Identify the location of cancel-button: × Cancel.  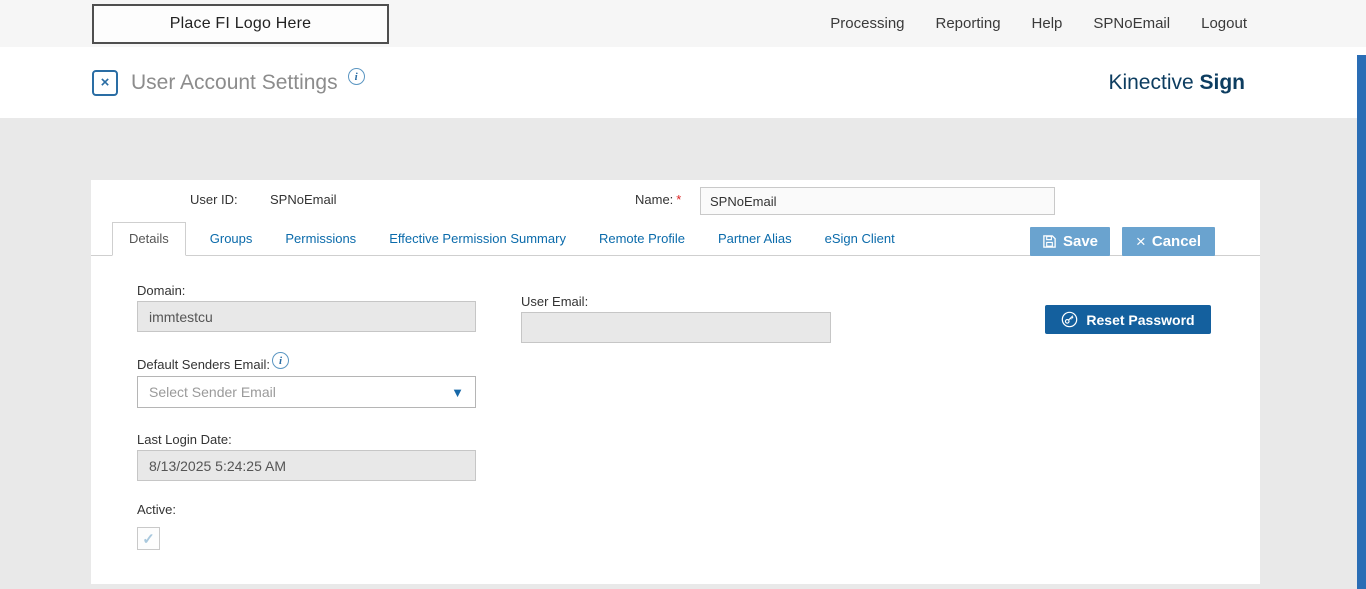
(1168, 241).